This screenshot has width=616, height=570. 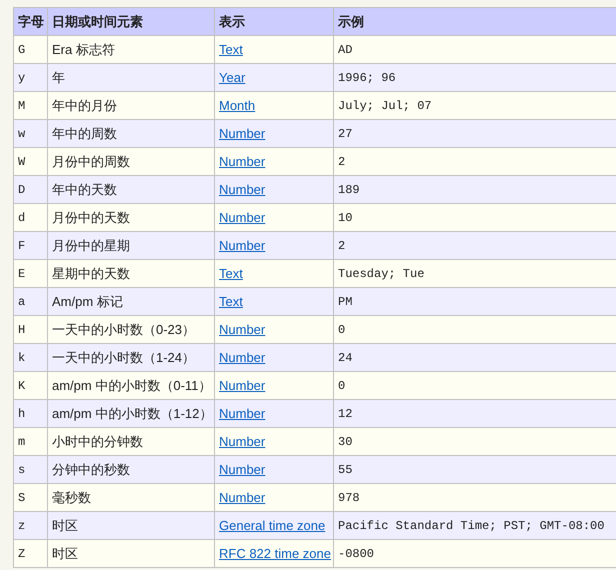 What do you see at coordinates (31, 386) in the screenshot?
I see `pattern-letter: K` at bounding box center [31, 386].